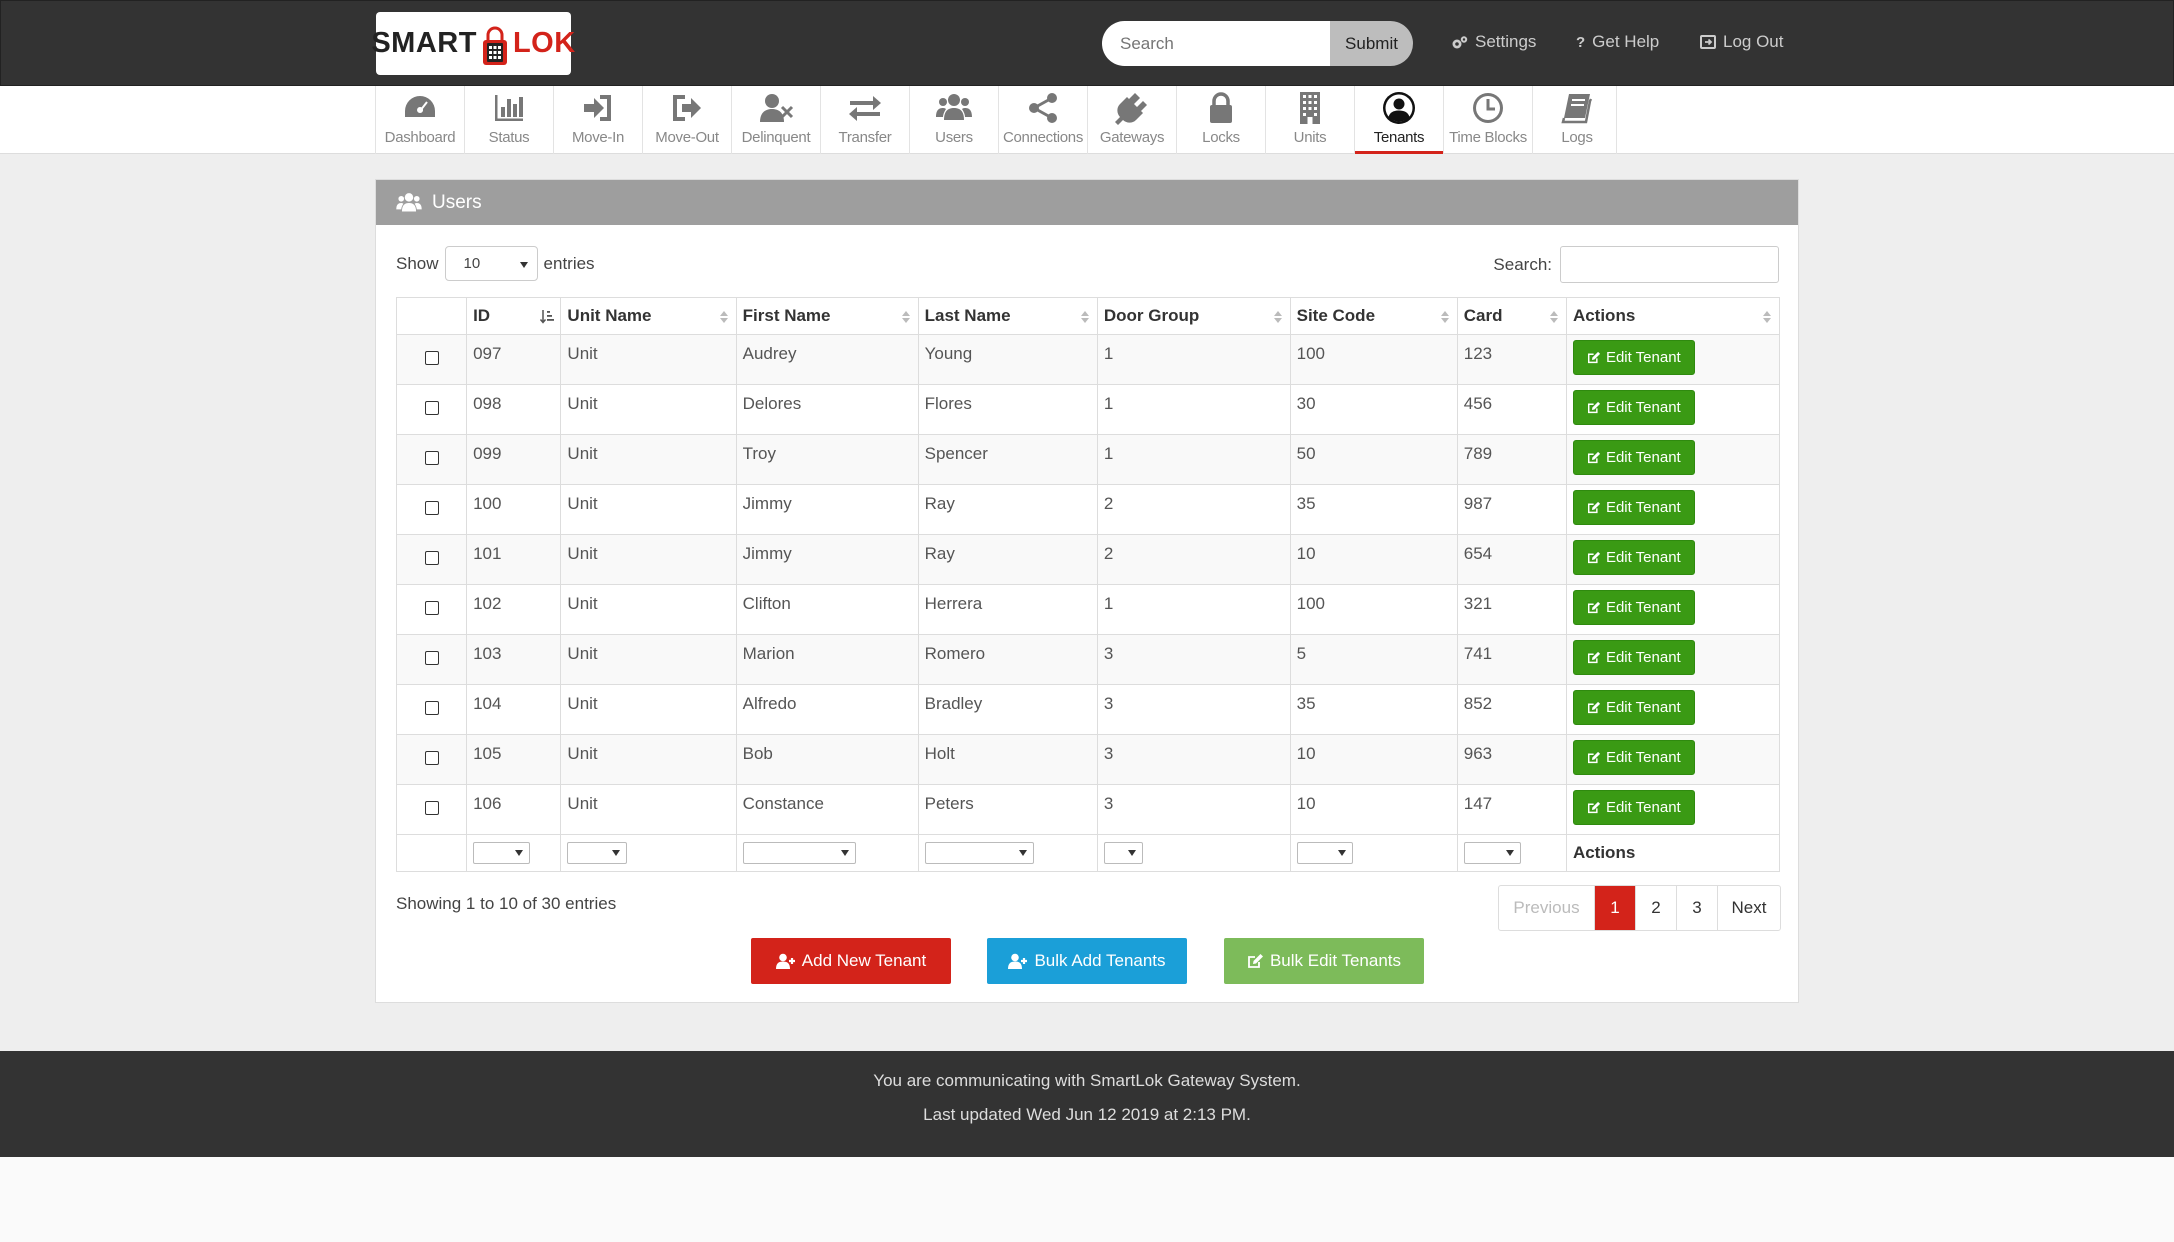  I want to click on bulk-add-tenants-button: Bulk Add Tenants, so click(1087, 961).